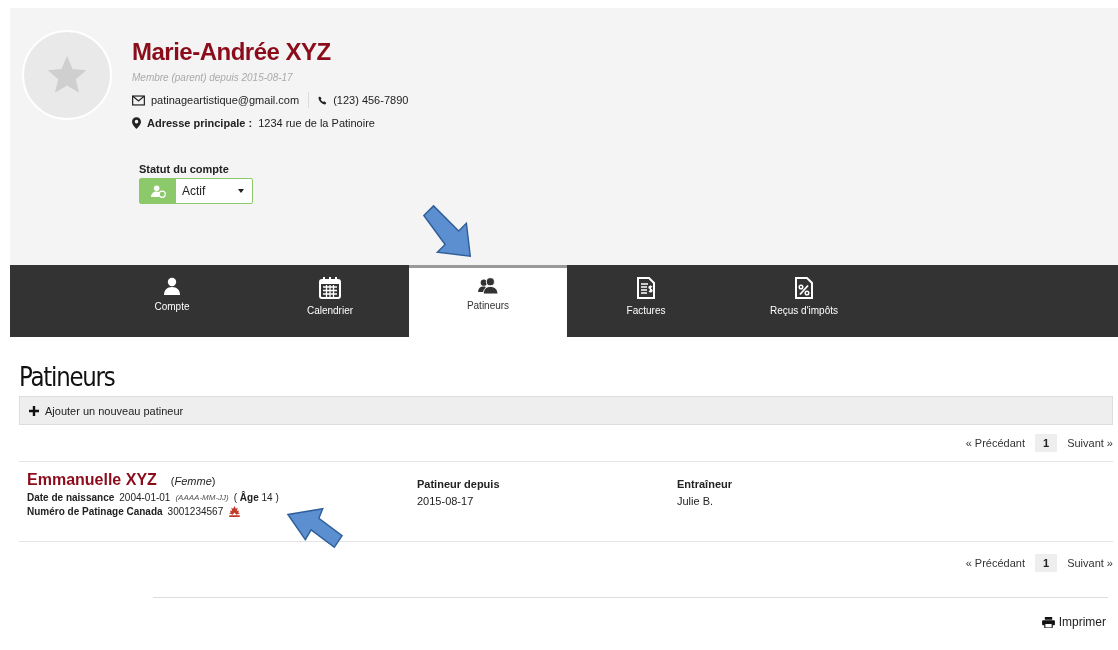 The height and width of the screenshot is (650, 1118). Describe the element at coordinates (804, 301) in the screenshot. I see `nav-tab: Reçus d'impôts` at that location.